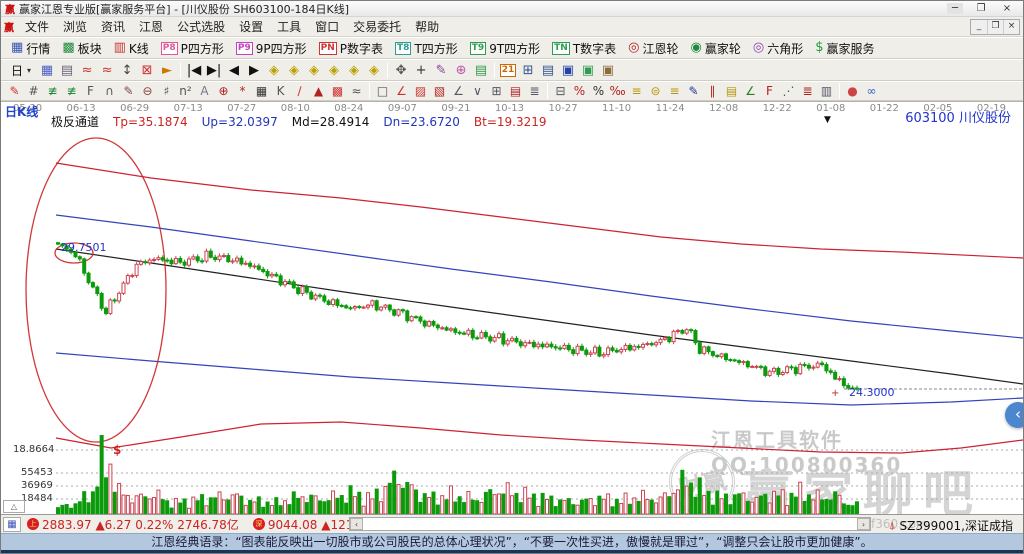 The height and width of the screenshot is (554, 1024). What do you see at coordinates (280, 91) in the screenshot?
I see `k-mark-tool-button: K` at bounding box center [280, 91].